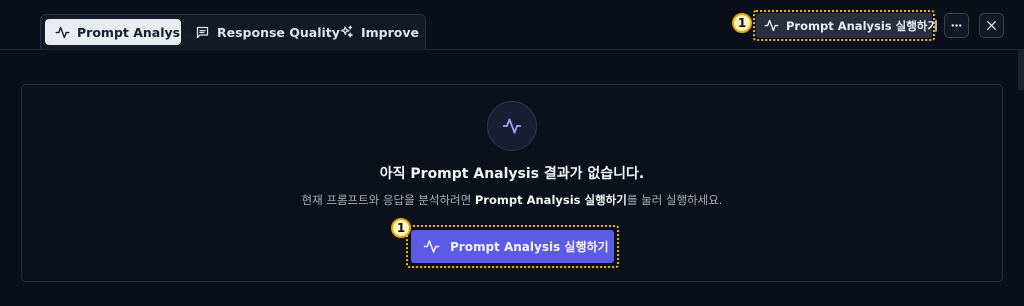  Describe the element at coordinates (862, 25) in the screenshot. I see `run-button-label: Prompt Analysis 실행하기` at that location.